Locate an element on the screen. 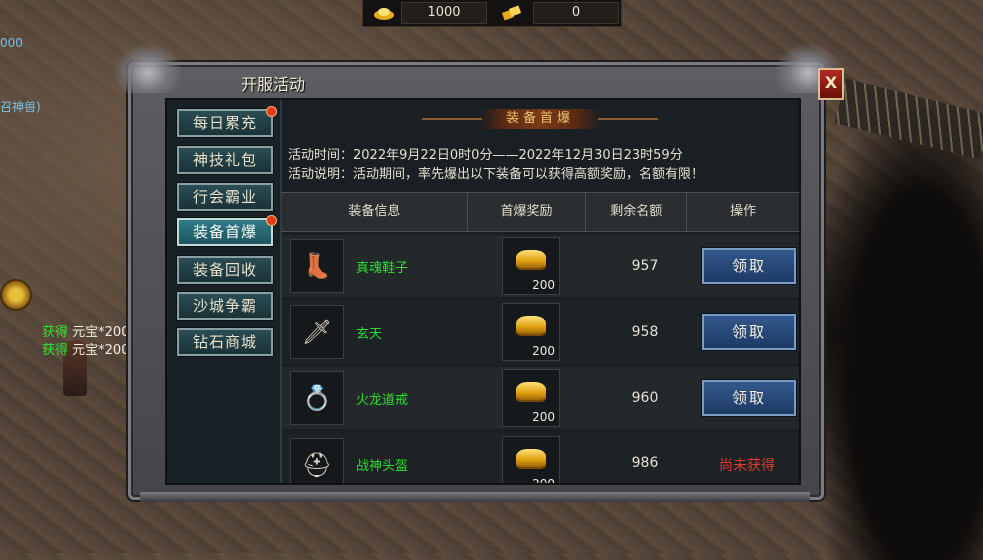  column-first-drop-reward: 首爆奖励 is located at coordinates (527, 212).